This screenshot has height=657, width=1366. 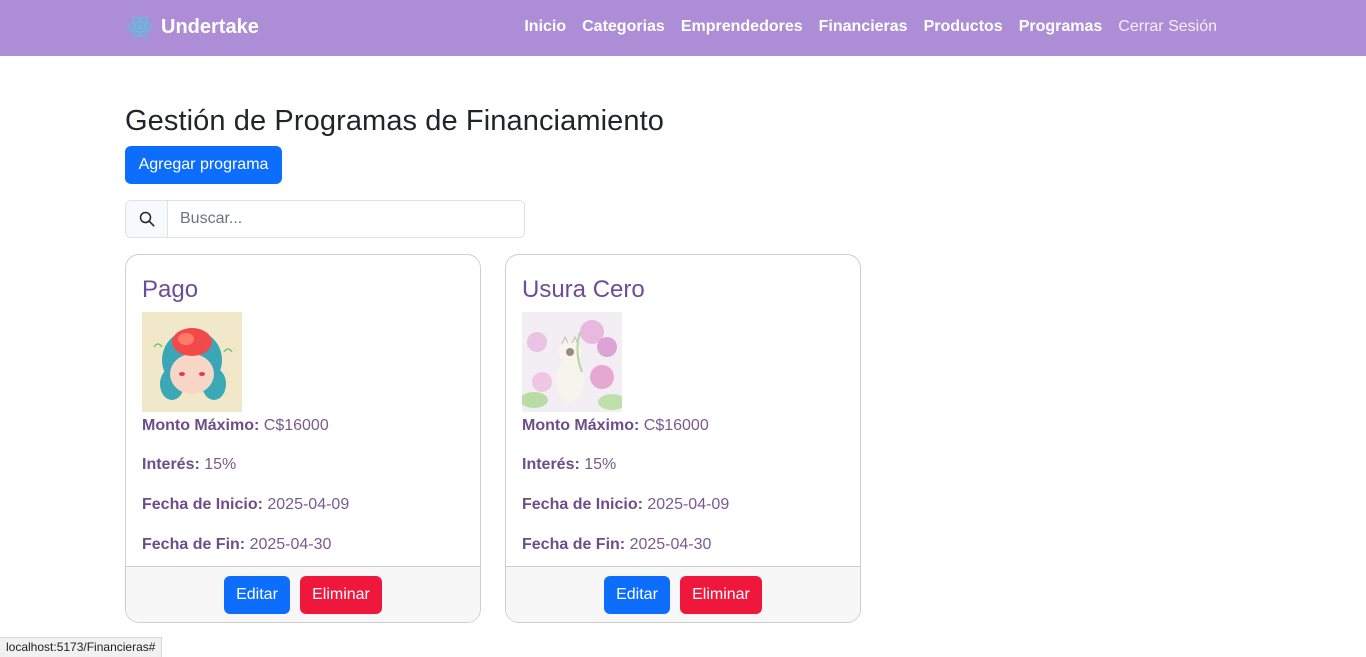 What do you see at coordinates (140, 27) in the screenshot?
I see `react-atom-icon` at bounding box center [140, 27].